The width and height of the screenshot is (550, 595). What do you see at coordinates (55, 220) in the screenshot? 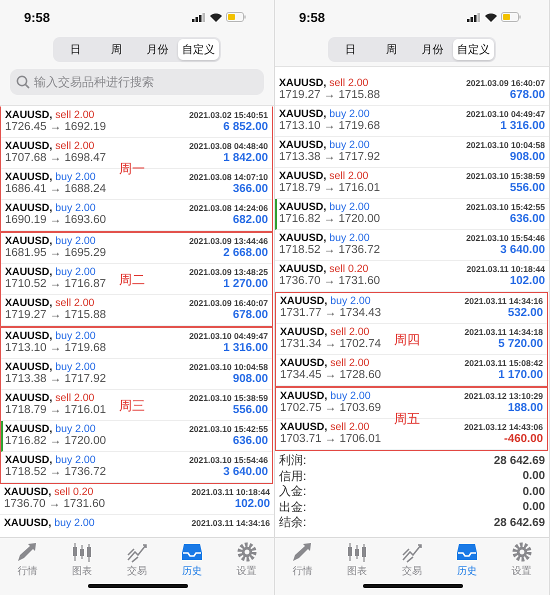
I see `price-range: 1690.19 → 1693.60` at bounding box center [55, 220].